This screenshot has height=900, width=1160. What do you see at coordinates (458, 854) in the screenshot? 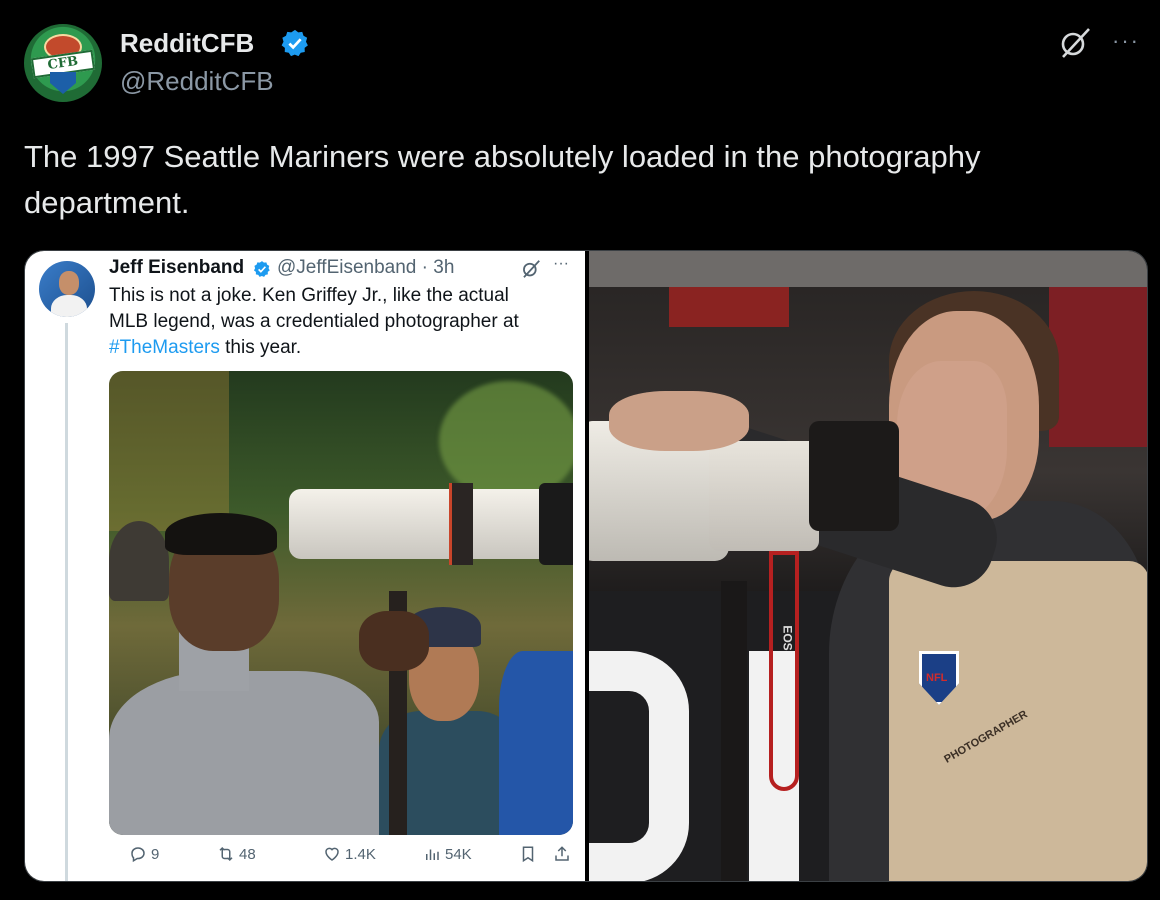
I see `views-count: 54K` at bounding box center [458, 854].